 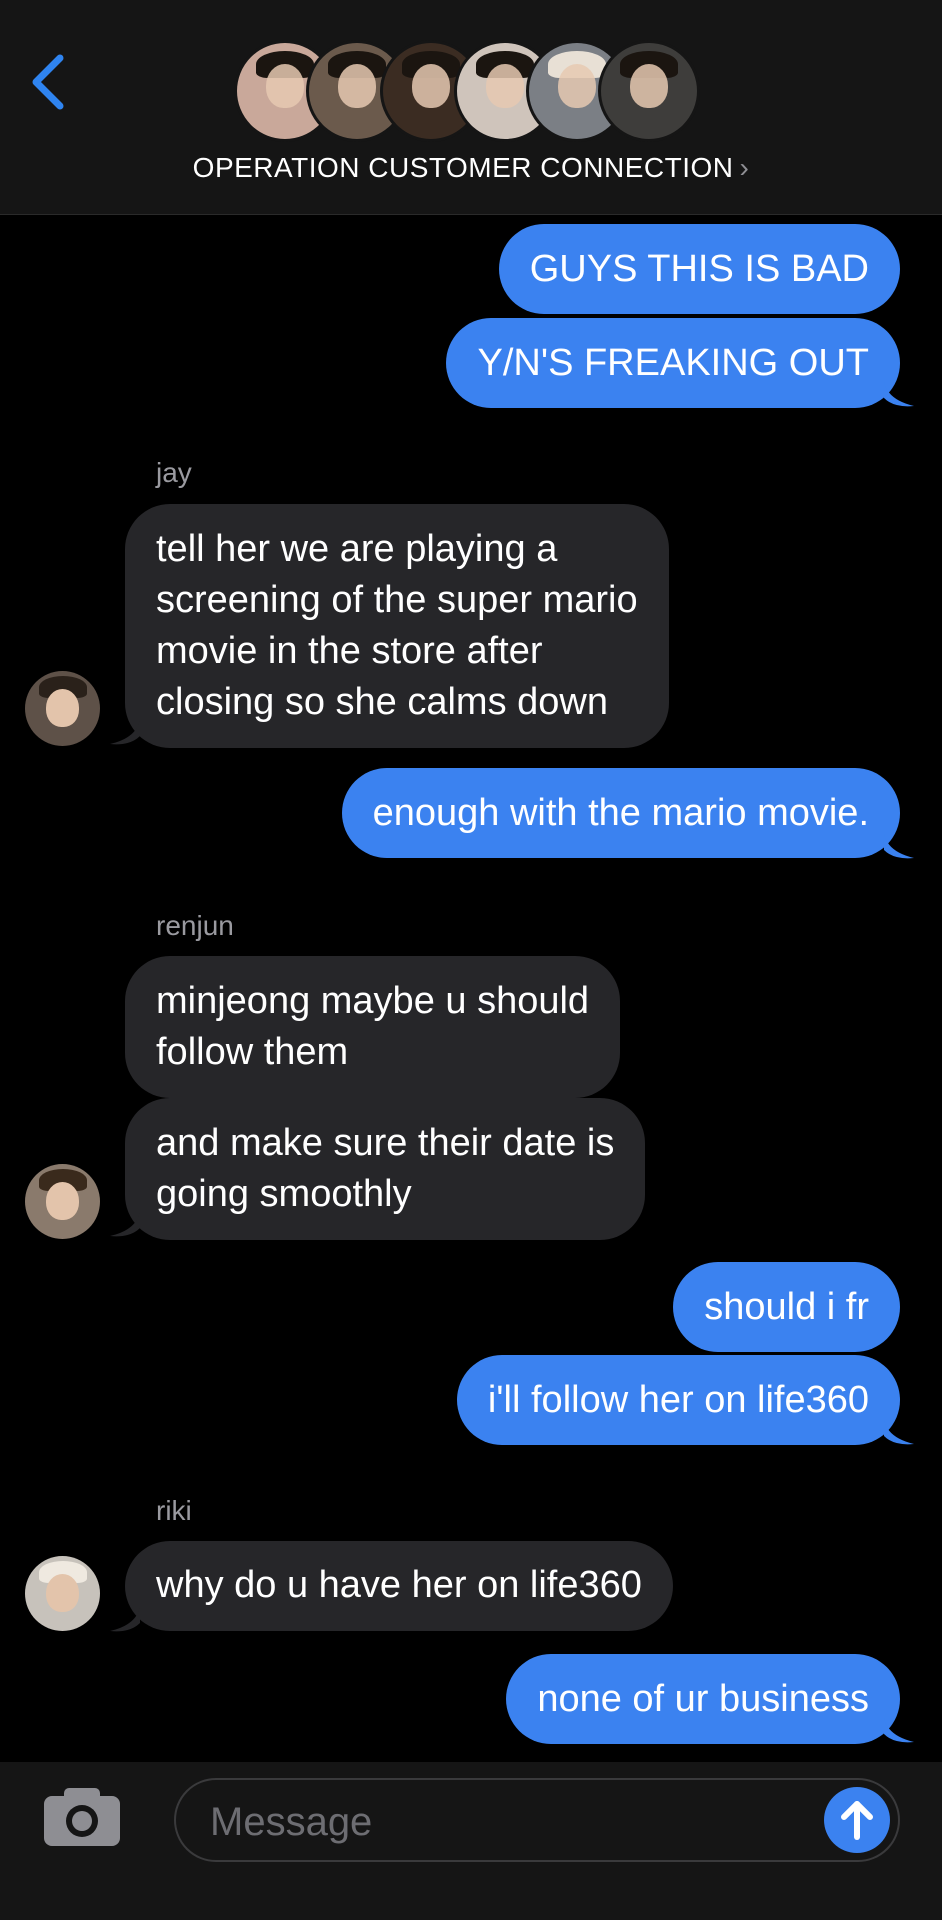 I want to click on composer-bar: Message, so click(x=471, y=1841).